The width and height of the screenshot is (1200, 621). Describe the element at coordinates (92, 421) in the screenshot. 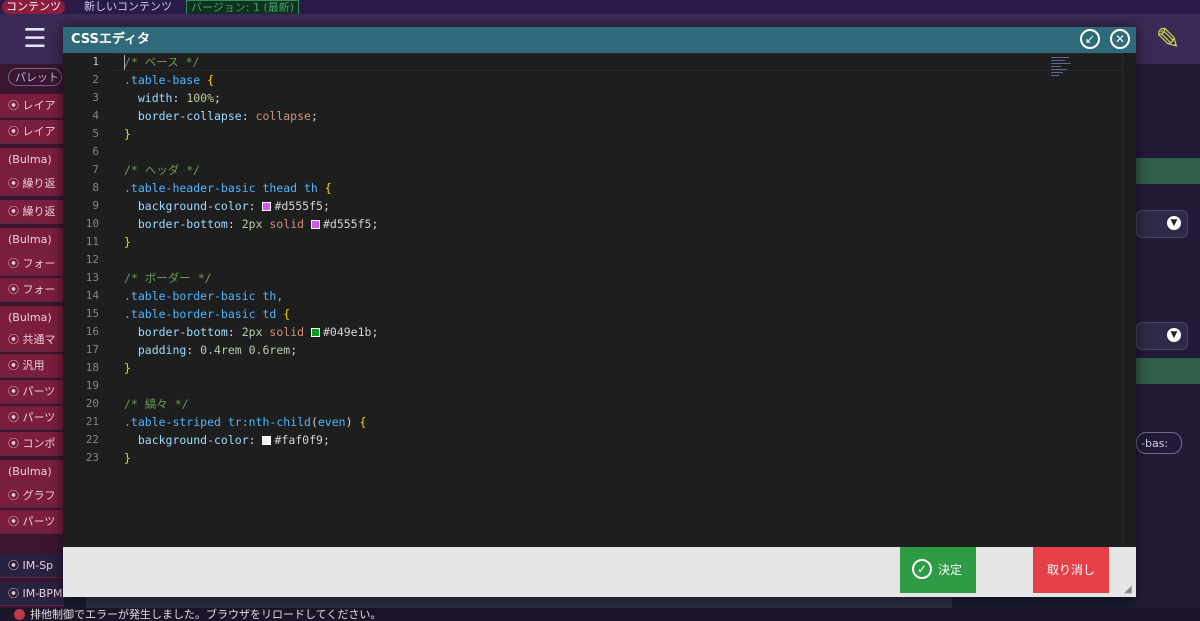

I see `line-number: 21` at that location.